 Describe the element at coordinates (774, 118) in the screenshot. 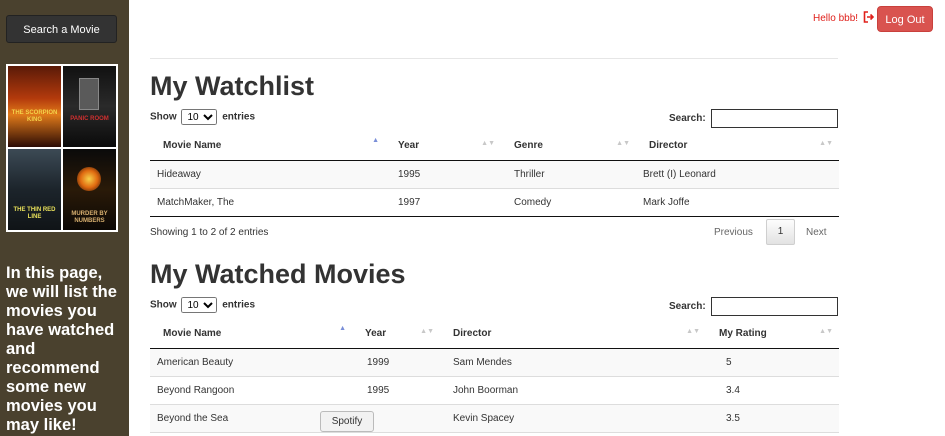

I see `watchlist-search-input` at that location.